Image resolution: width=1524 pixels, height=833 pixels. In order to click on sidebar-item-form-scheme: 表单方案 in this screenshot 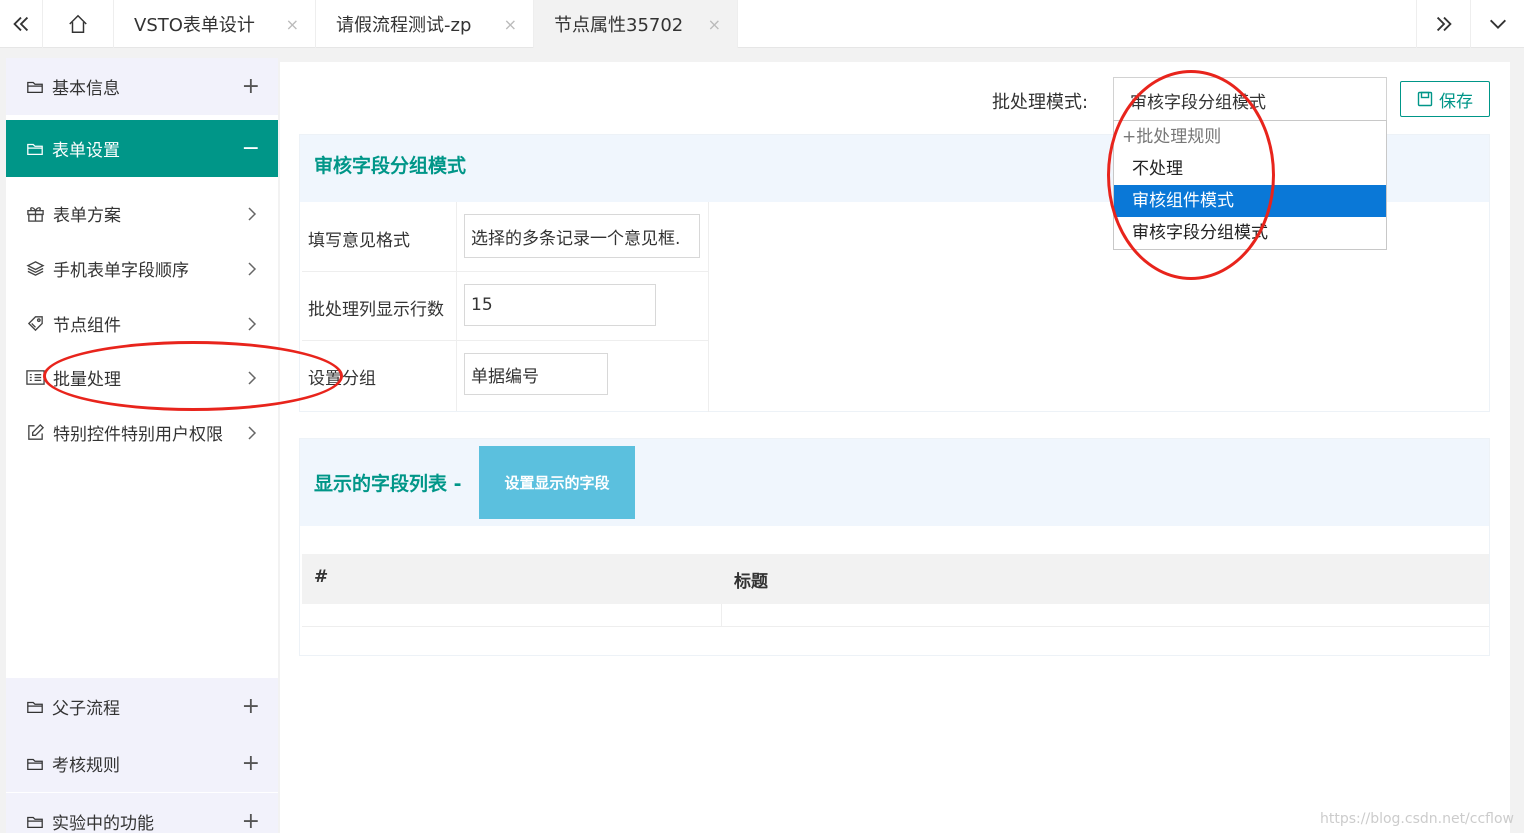, I will do `click(142, 213)`.